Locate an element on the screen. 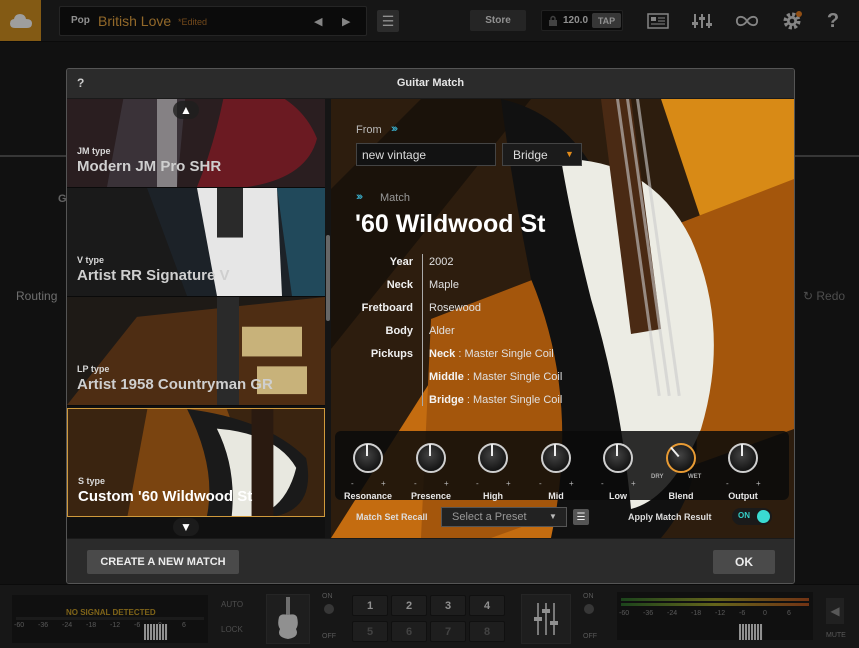 The height and width of the screenshot is (648, 859). match-label: Match is located at coordinates (395, 198).